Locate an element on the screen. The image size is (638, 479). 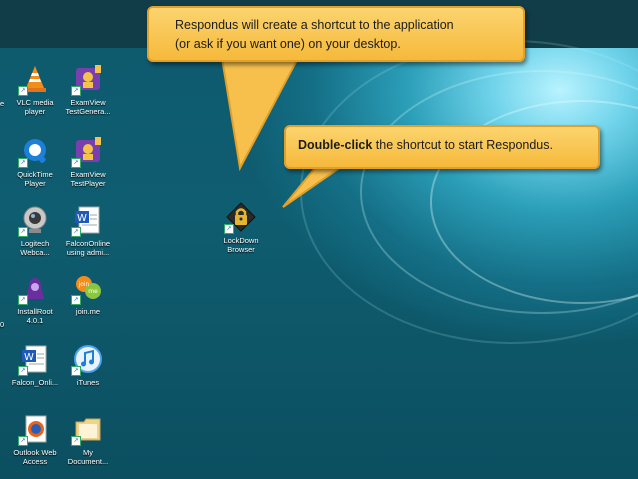
callout-middle-bold: Double-click is located at coordinates (335, 145).